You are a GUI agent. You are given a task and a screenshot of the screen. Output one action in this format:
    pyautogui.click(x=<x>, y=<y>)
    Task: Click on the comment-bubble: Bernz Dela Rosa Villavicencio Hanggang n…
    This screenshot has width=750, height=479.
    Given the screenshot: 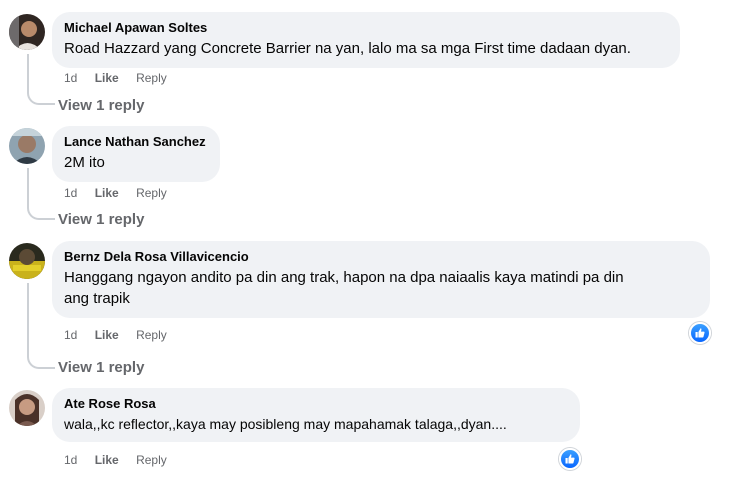 What is the action you would take?
    pyautogui.click(x=381, y=279)
    